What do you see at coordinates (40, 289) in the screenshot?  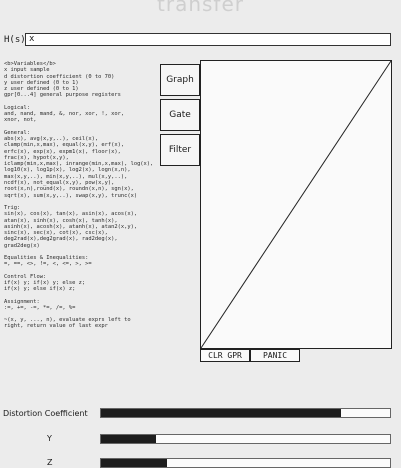 I see `docs-line: if(x) y; else if(x) z;` at bounding box center [40, 289].